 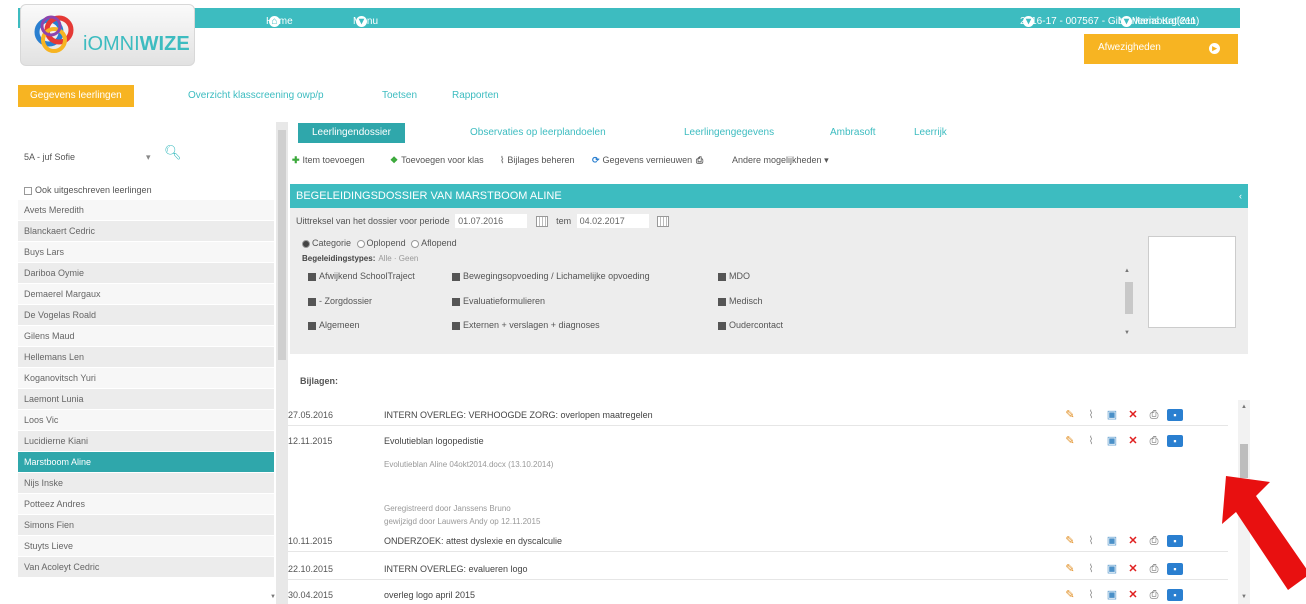 I want to click on print-button: ⎙, so click(x=701, y=160).